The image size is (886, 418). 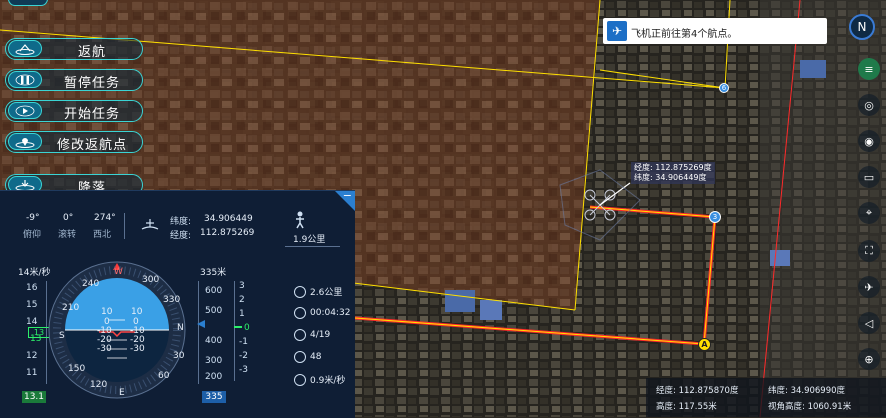 What do you see at coordinates (326, 293) in the screenshot?
I see `stat-distance-value: 2.6公里` at bounding box center [326, 293].